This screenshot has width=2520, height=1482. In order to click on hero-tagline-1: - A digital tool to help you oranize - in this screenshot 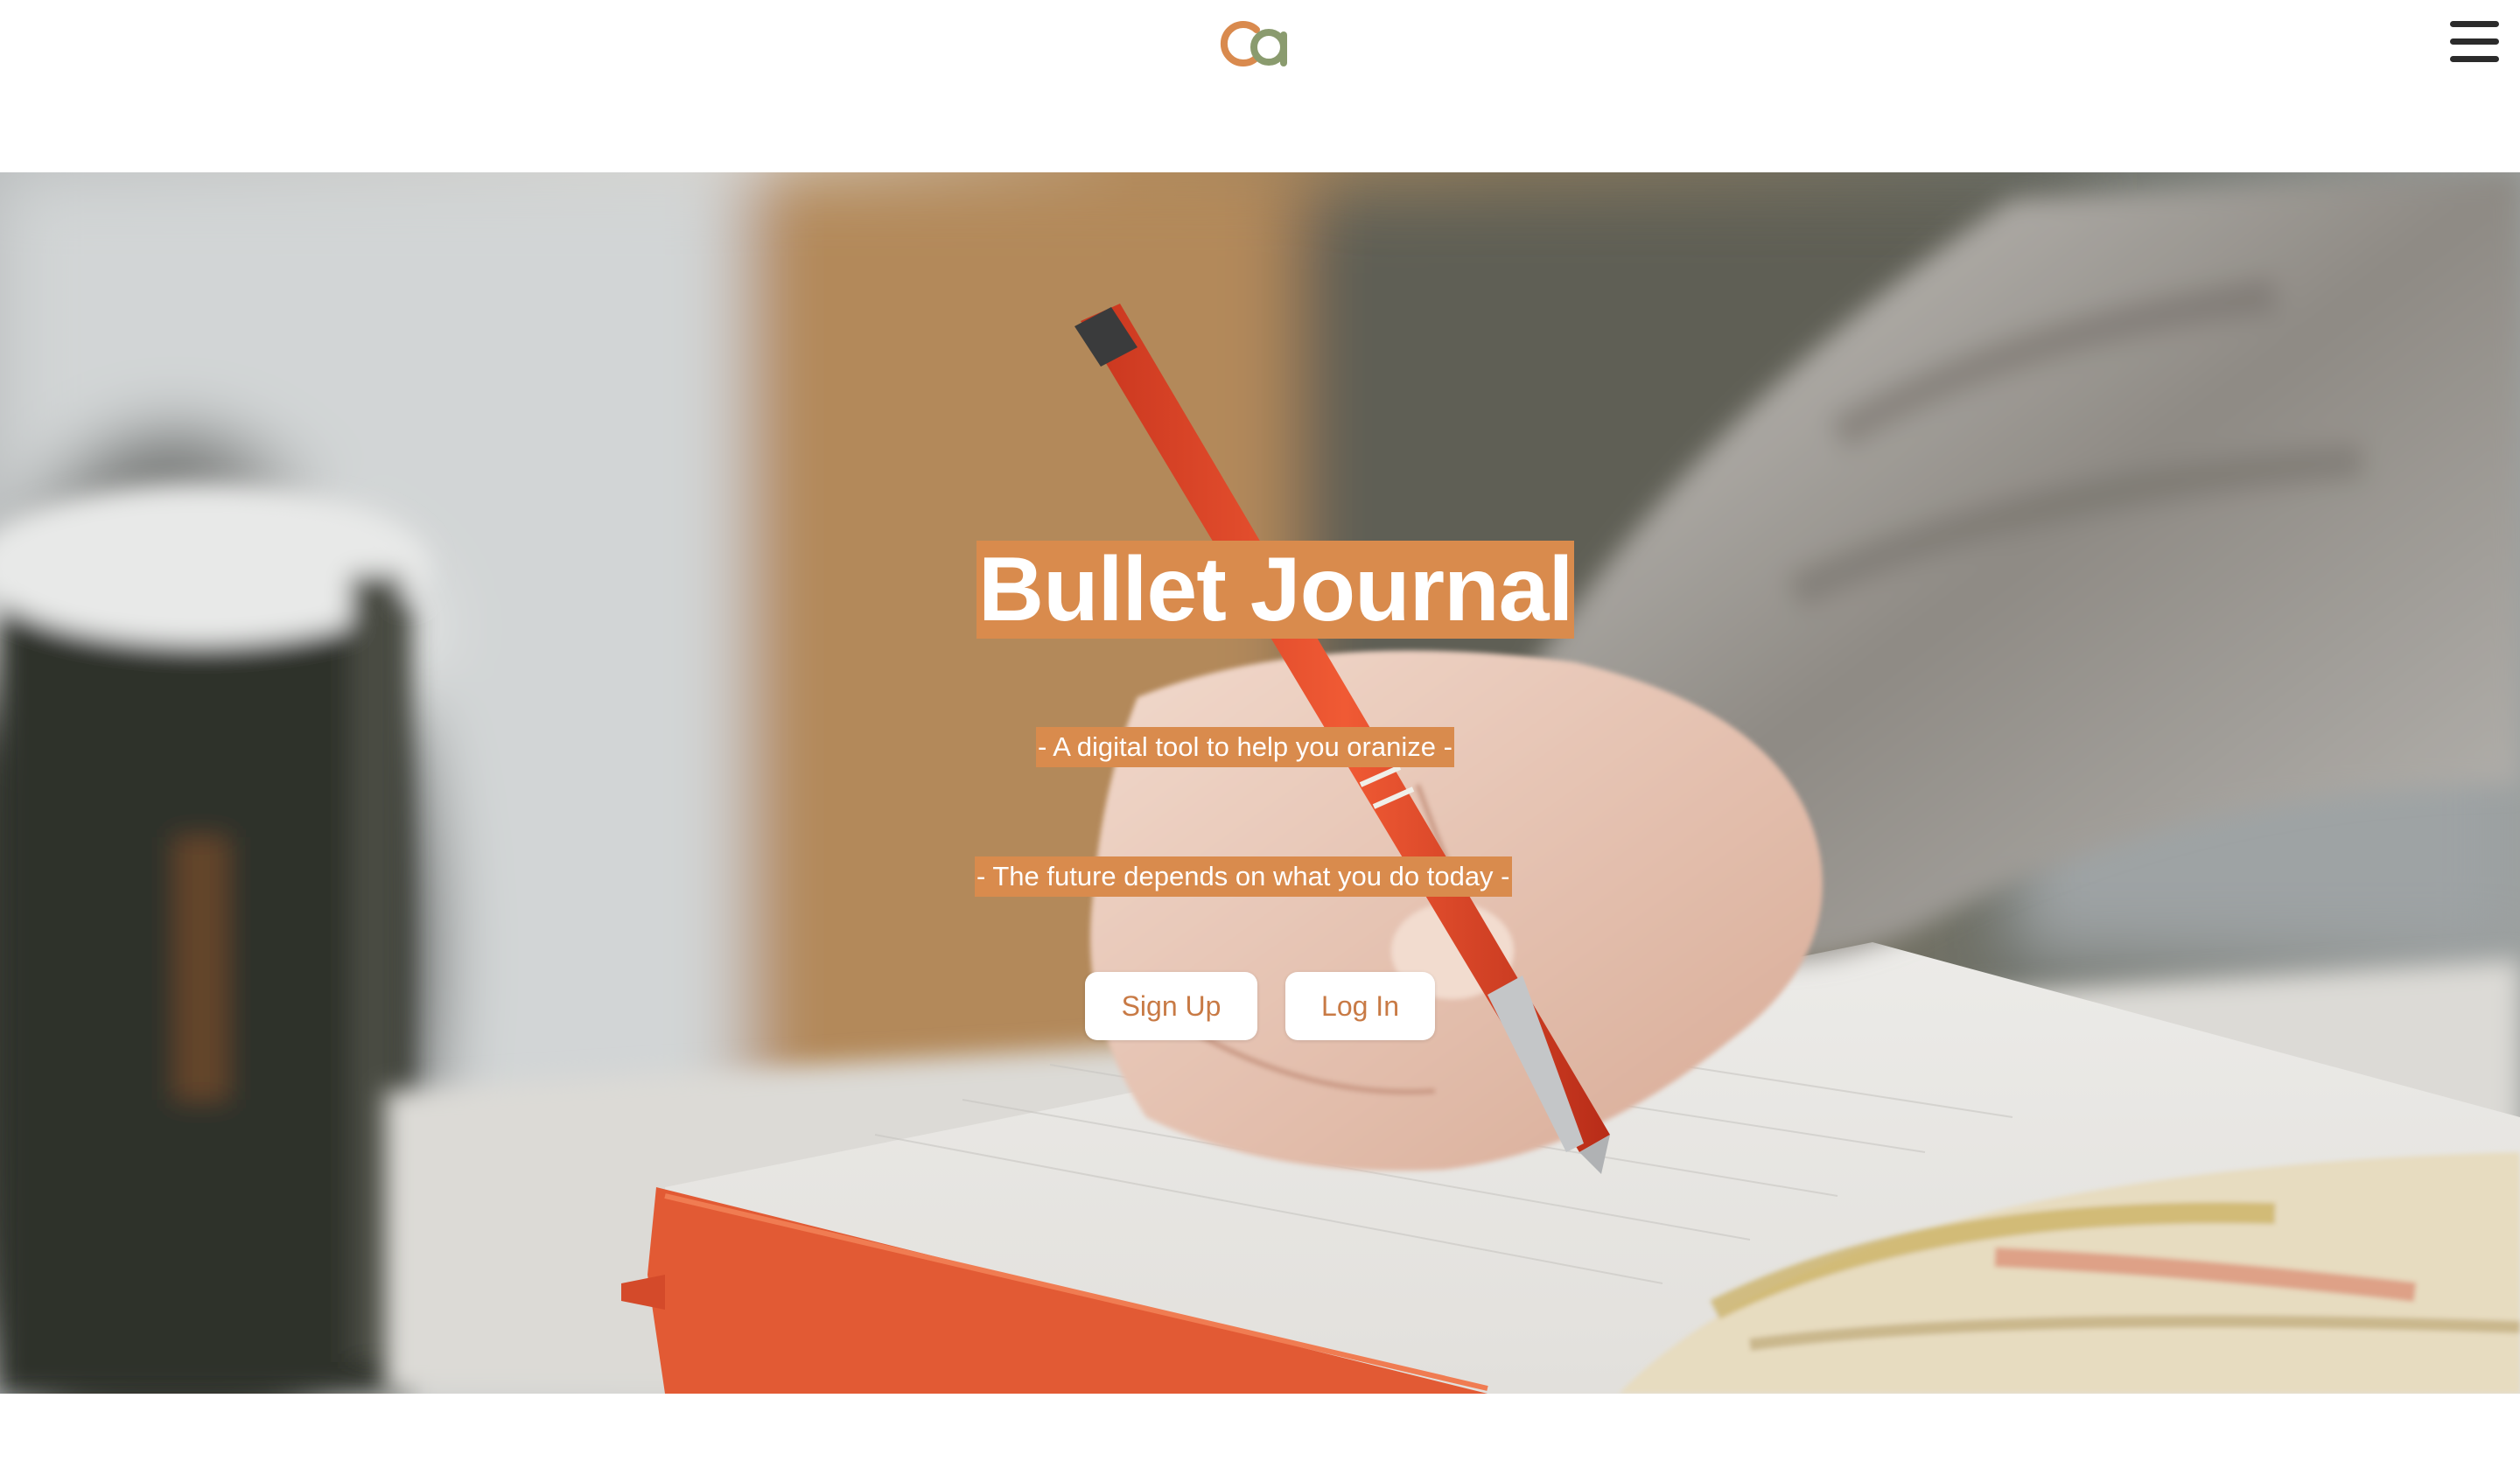, I will do `click(1245, 747)`.